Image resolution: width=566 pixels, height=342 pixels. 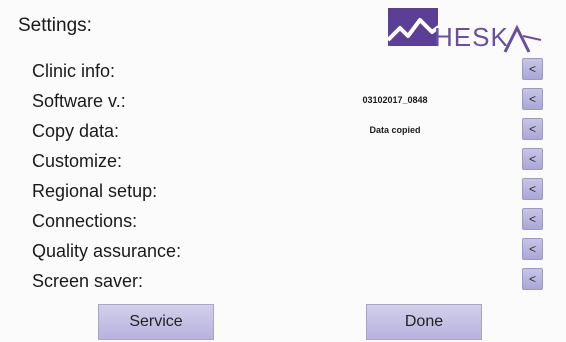 I want to click on logo-a-glyph, so click(x=522, y=38).